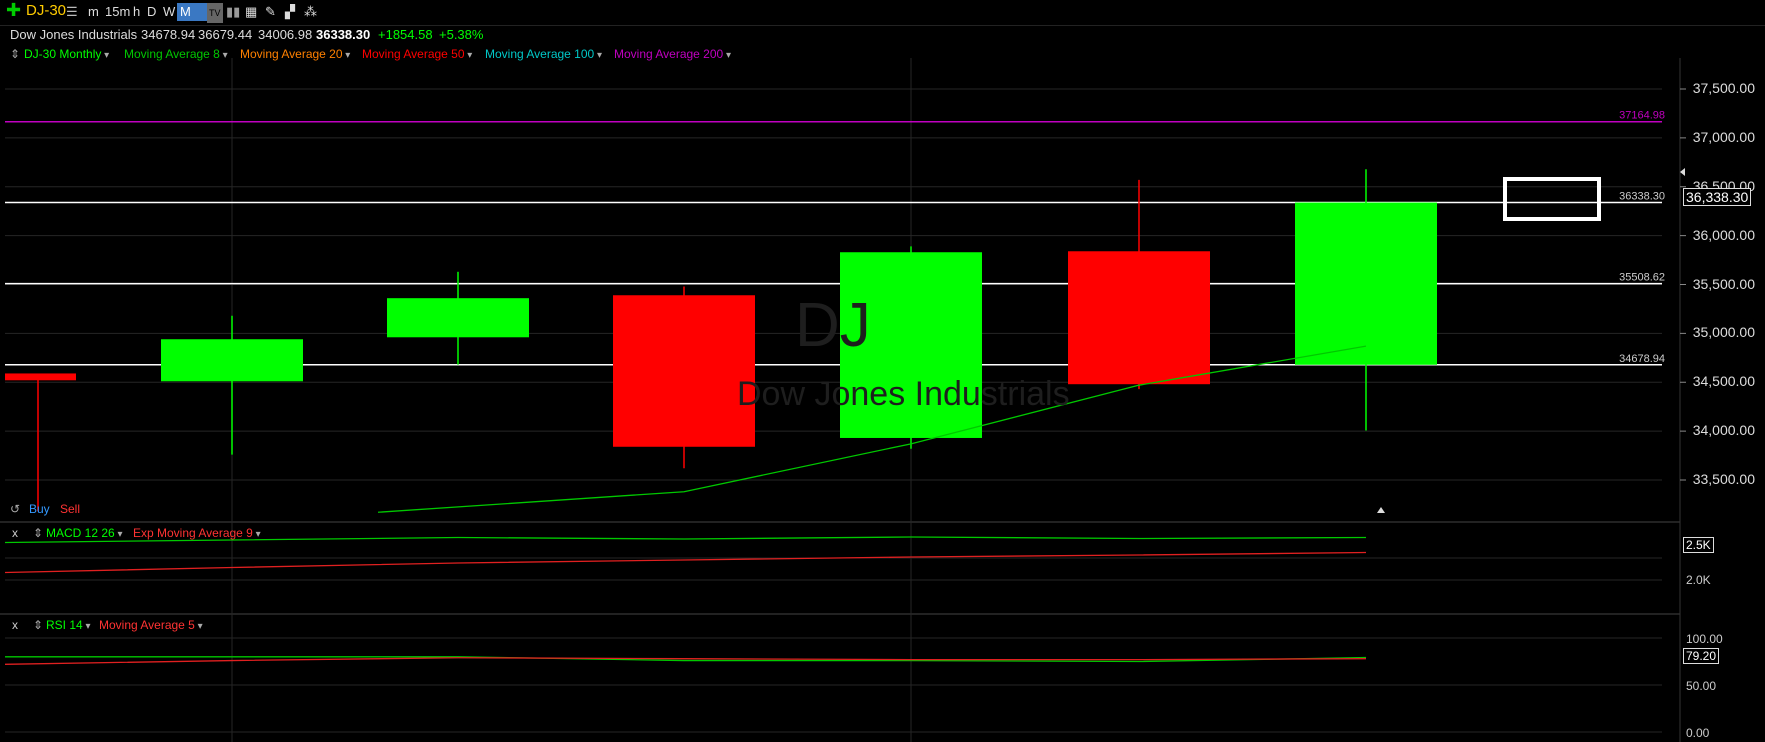 The height and width of the screenshot is (742, 1765). What do you see at coordinates (1723, 332) in the screenshot?
I see `price-tick-label: 35,000.00` at bounding box center [1723, 332].